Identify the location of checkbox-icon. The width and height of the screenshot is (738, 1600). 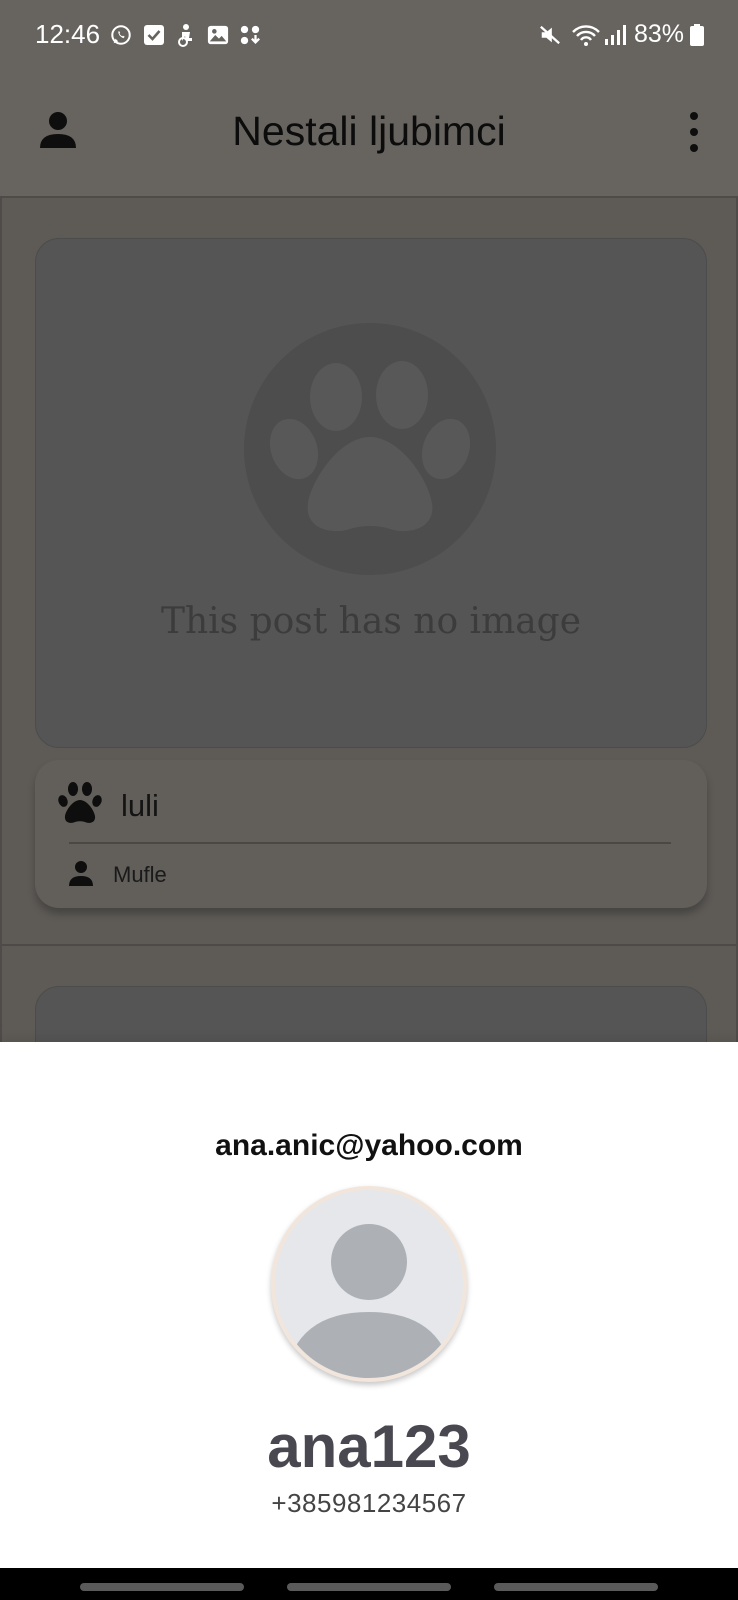
(154, 35).